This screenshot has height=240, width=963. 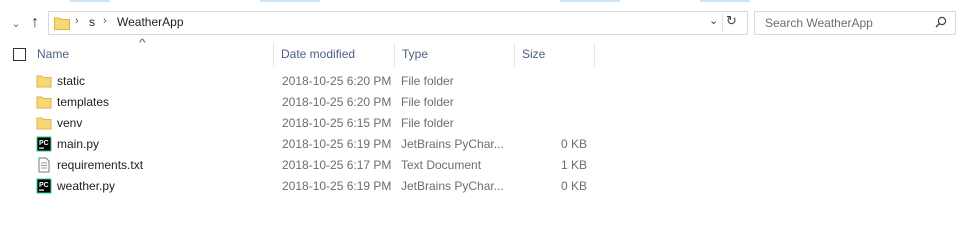 What do you see at coordinates (83, 102) in the screenshot?
I see `file-name: templates` at bounding box center [83, 102].